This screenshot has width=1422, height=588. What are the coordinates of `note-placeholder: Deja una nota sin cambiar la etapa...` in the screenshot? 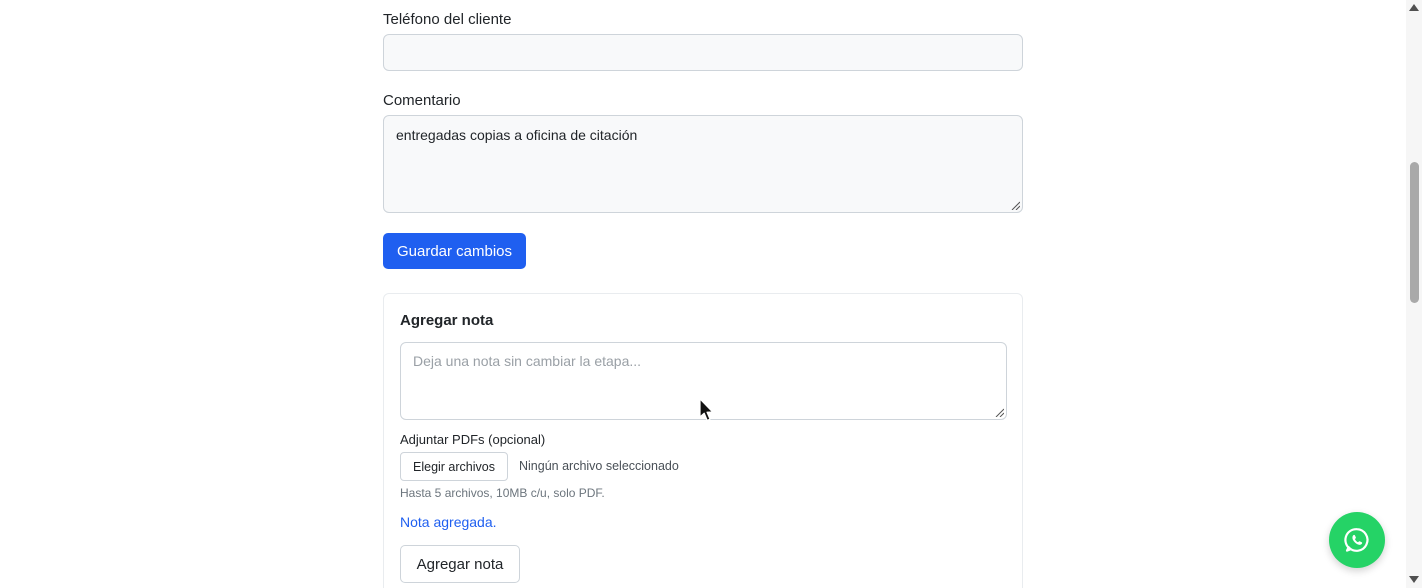 It's located at (527, 361).